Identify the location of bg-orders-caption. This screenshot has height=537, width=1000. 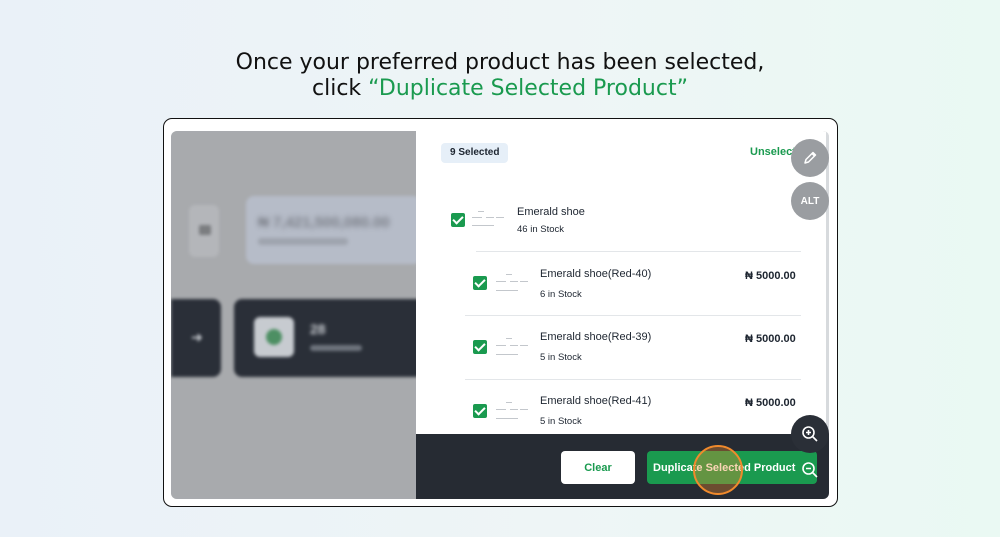
(336, 348).